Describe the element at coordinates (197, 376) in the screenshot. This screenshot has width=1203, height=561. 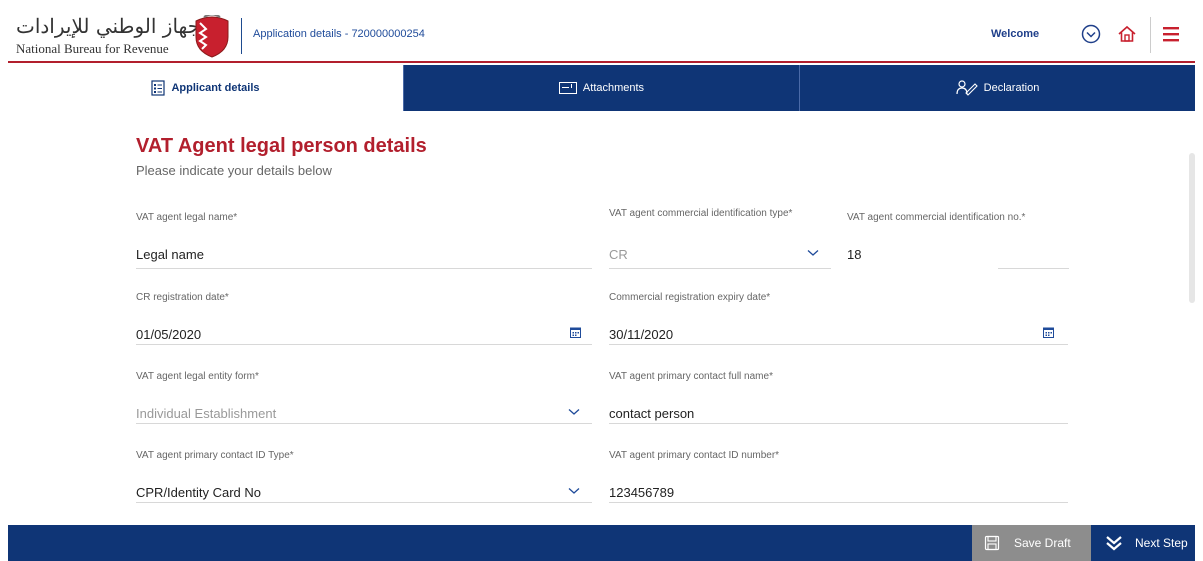
I see `field-label: VAT agent legal entity form*` at that location.